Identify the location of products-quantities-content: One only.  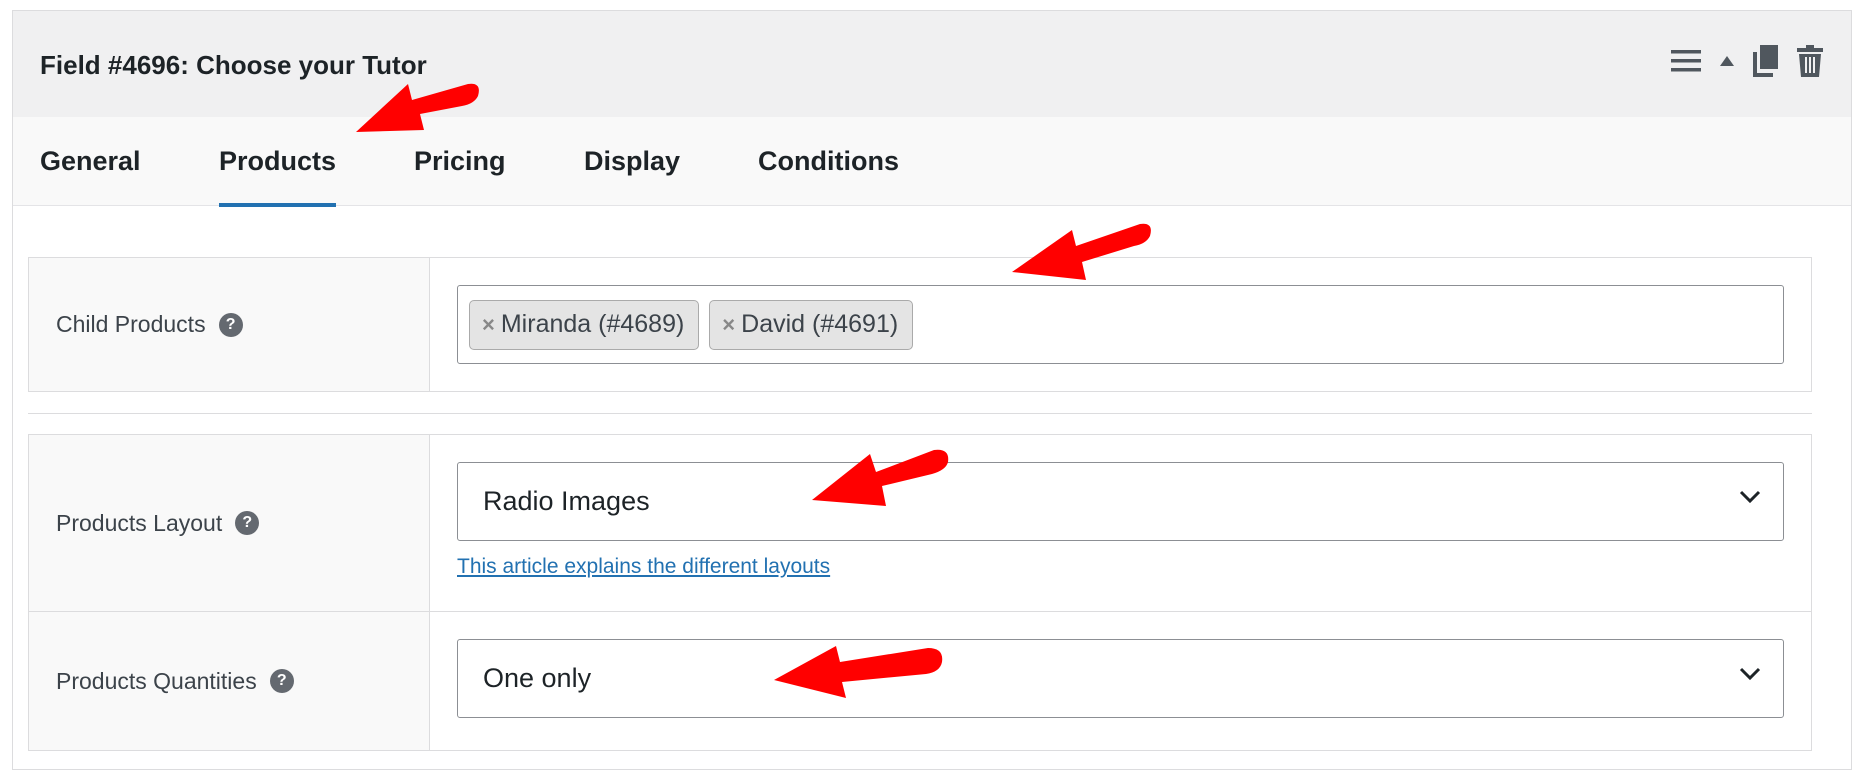
(1120, 681).